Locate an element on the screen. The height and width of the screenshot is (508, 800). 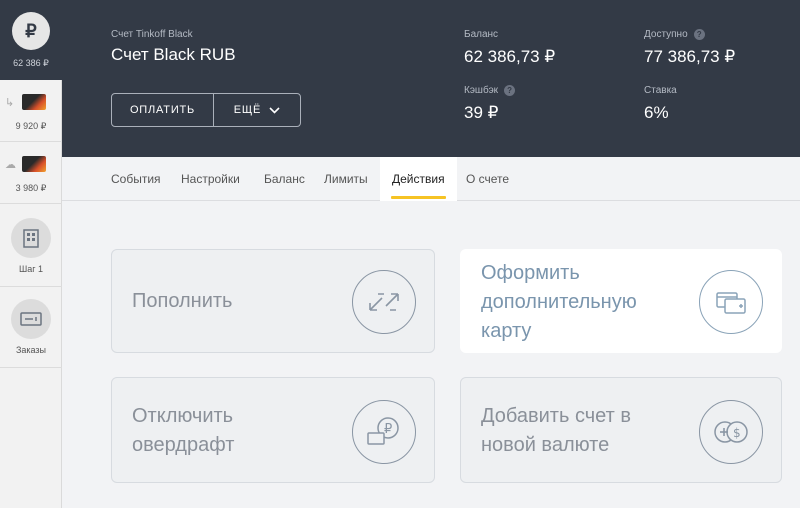
cashback-stat: Кэшбэк ? 39 ₽ is located at coordinates (490, 104).